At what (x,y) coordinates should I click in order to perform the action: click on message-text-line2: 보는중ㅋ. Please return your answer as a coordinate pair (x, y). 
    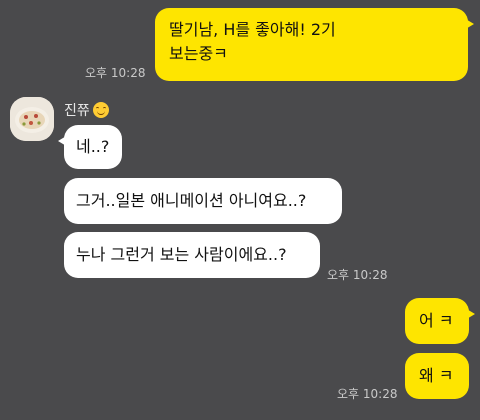
    Looking at the image, I should click on (198, 53).